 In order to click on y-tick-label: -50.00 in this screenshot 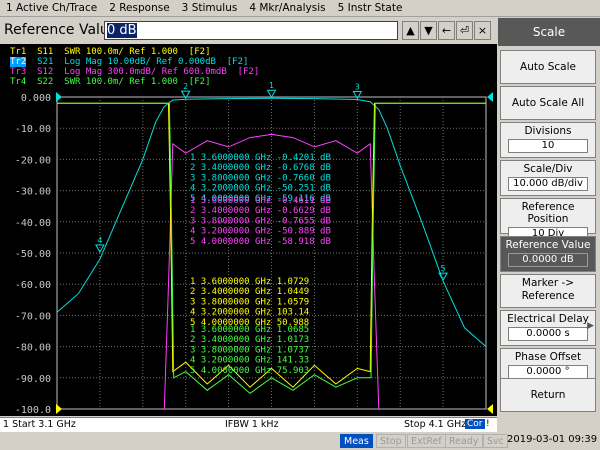, I will do `click(33, 254)`.